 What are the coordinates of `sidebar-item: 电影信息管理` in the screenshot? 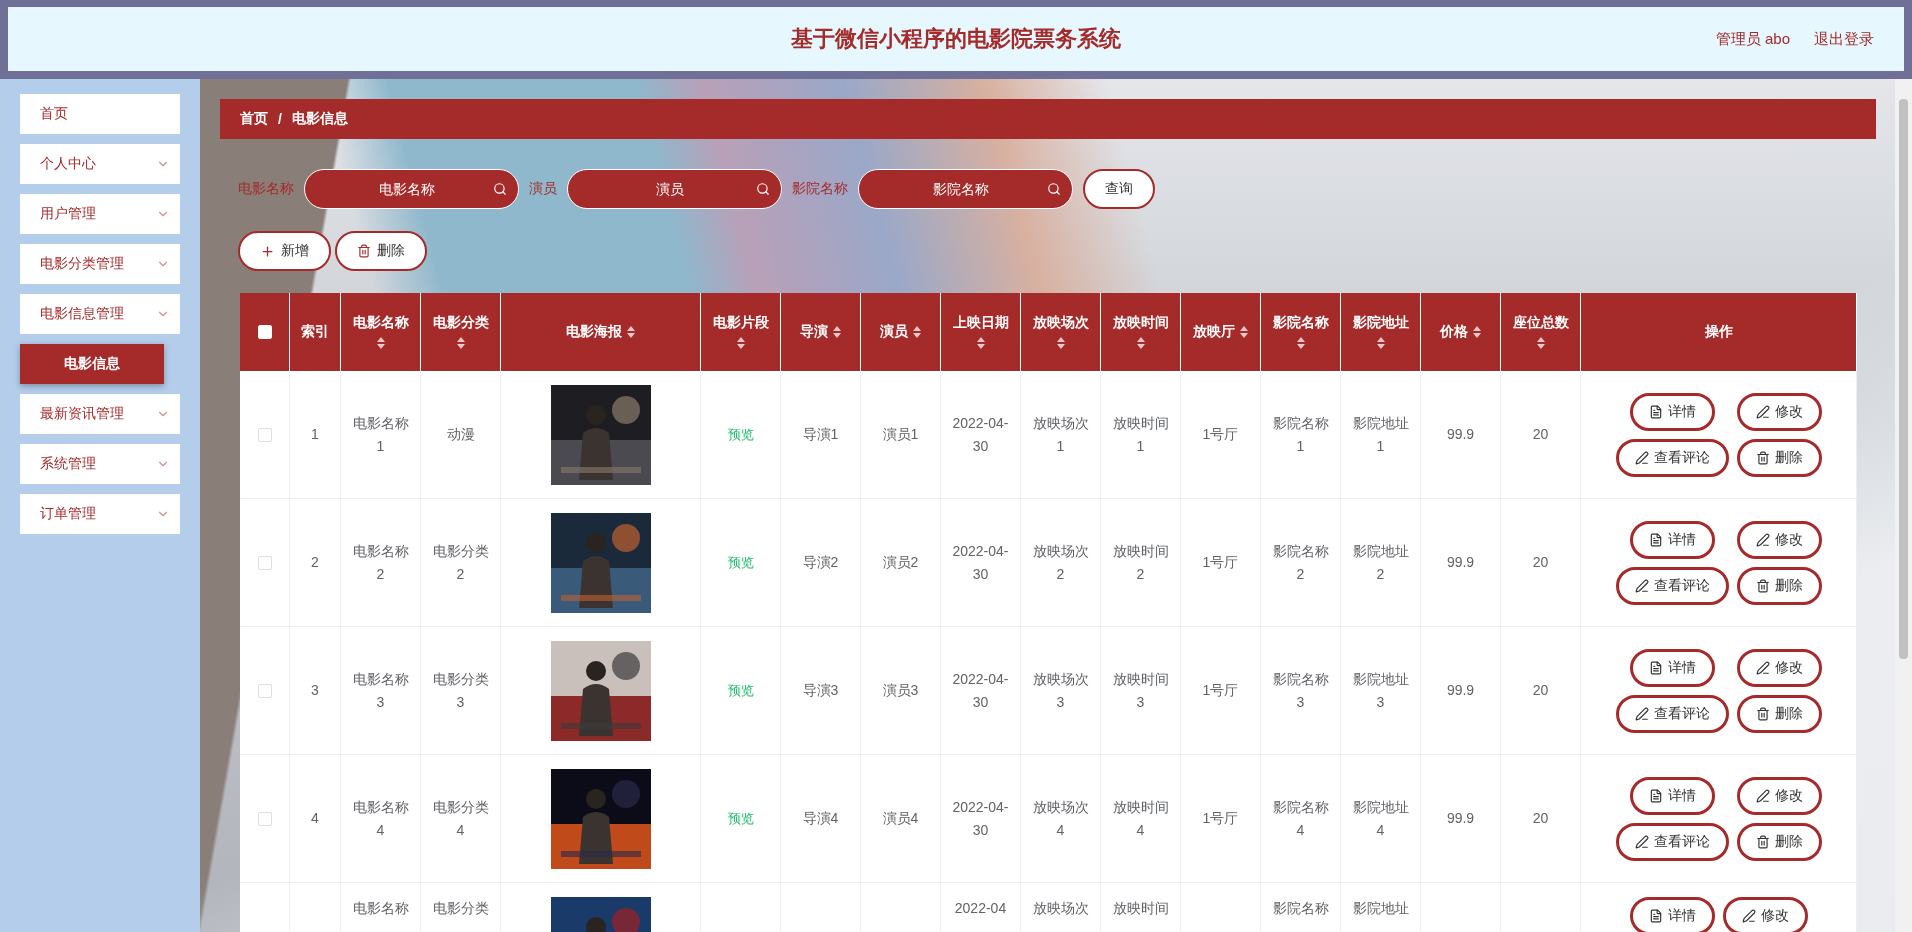 It's located at (100, 314).